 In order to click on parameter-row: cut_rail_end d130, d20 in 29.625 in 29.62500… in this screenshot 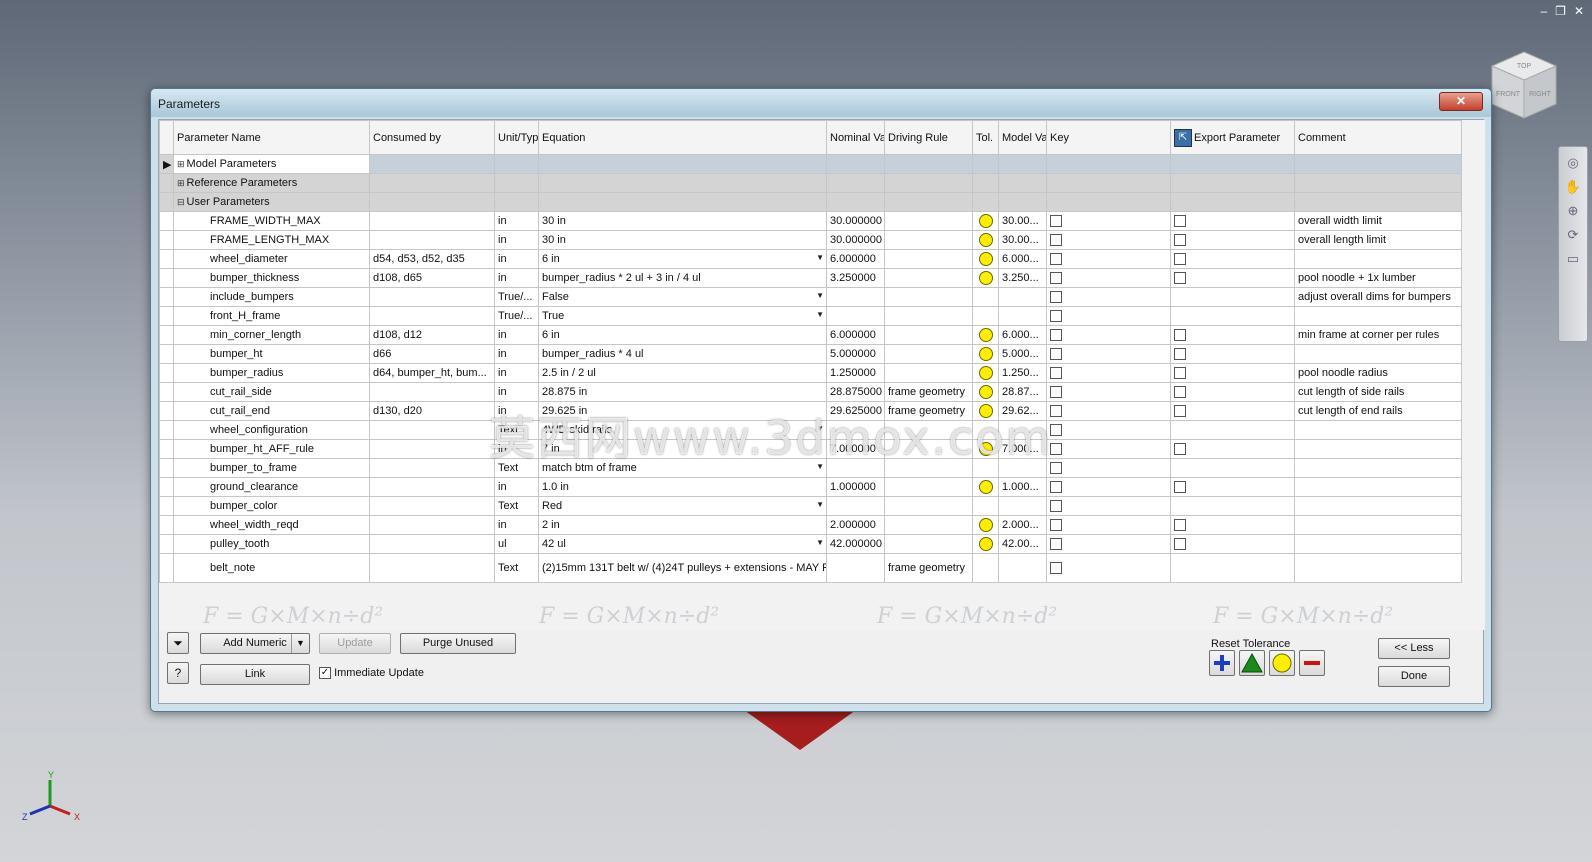, I will do `click(810, 411)`.